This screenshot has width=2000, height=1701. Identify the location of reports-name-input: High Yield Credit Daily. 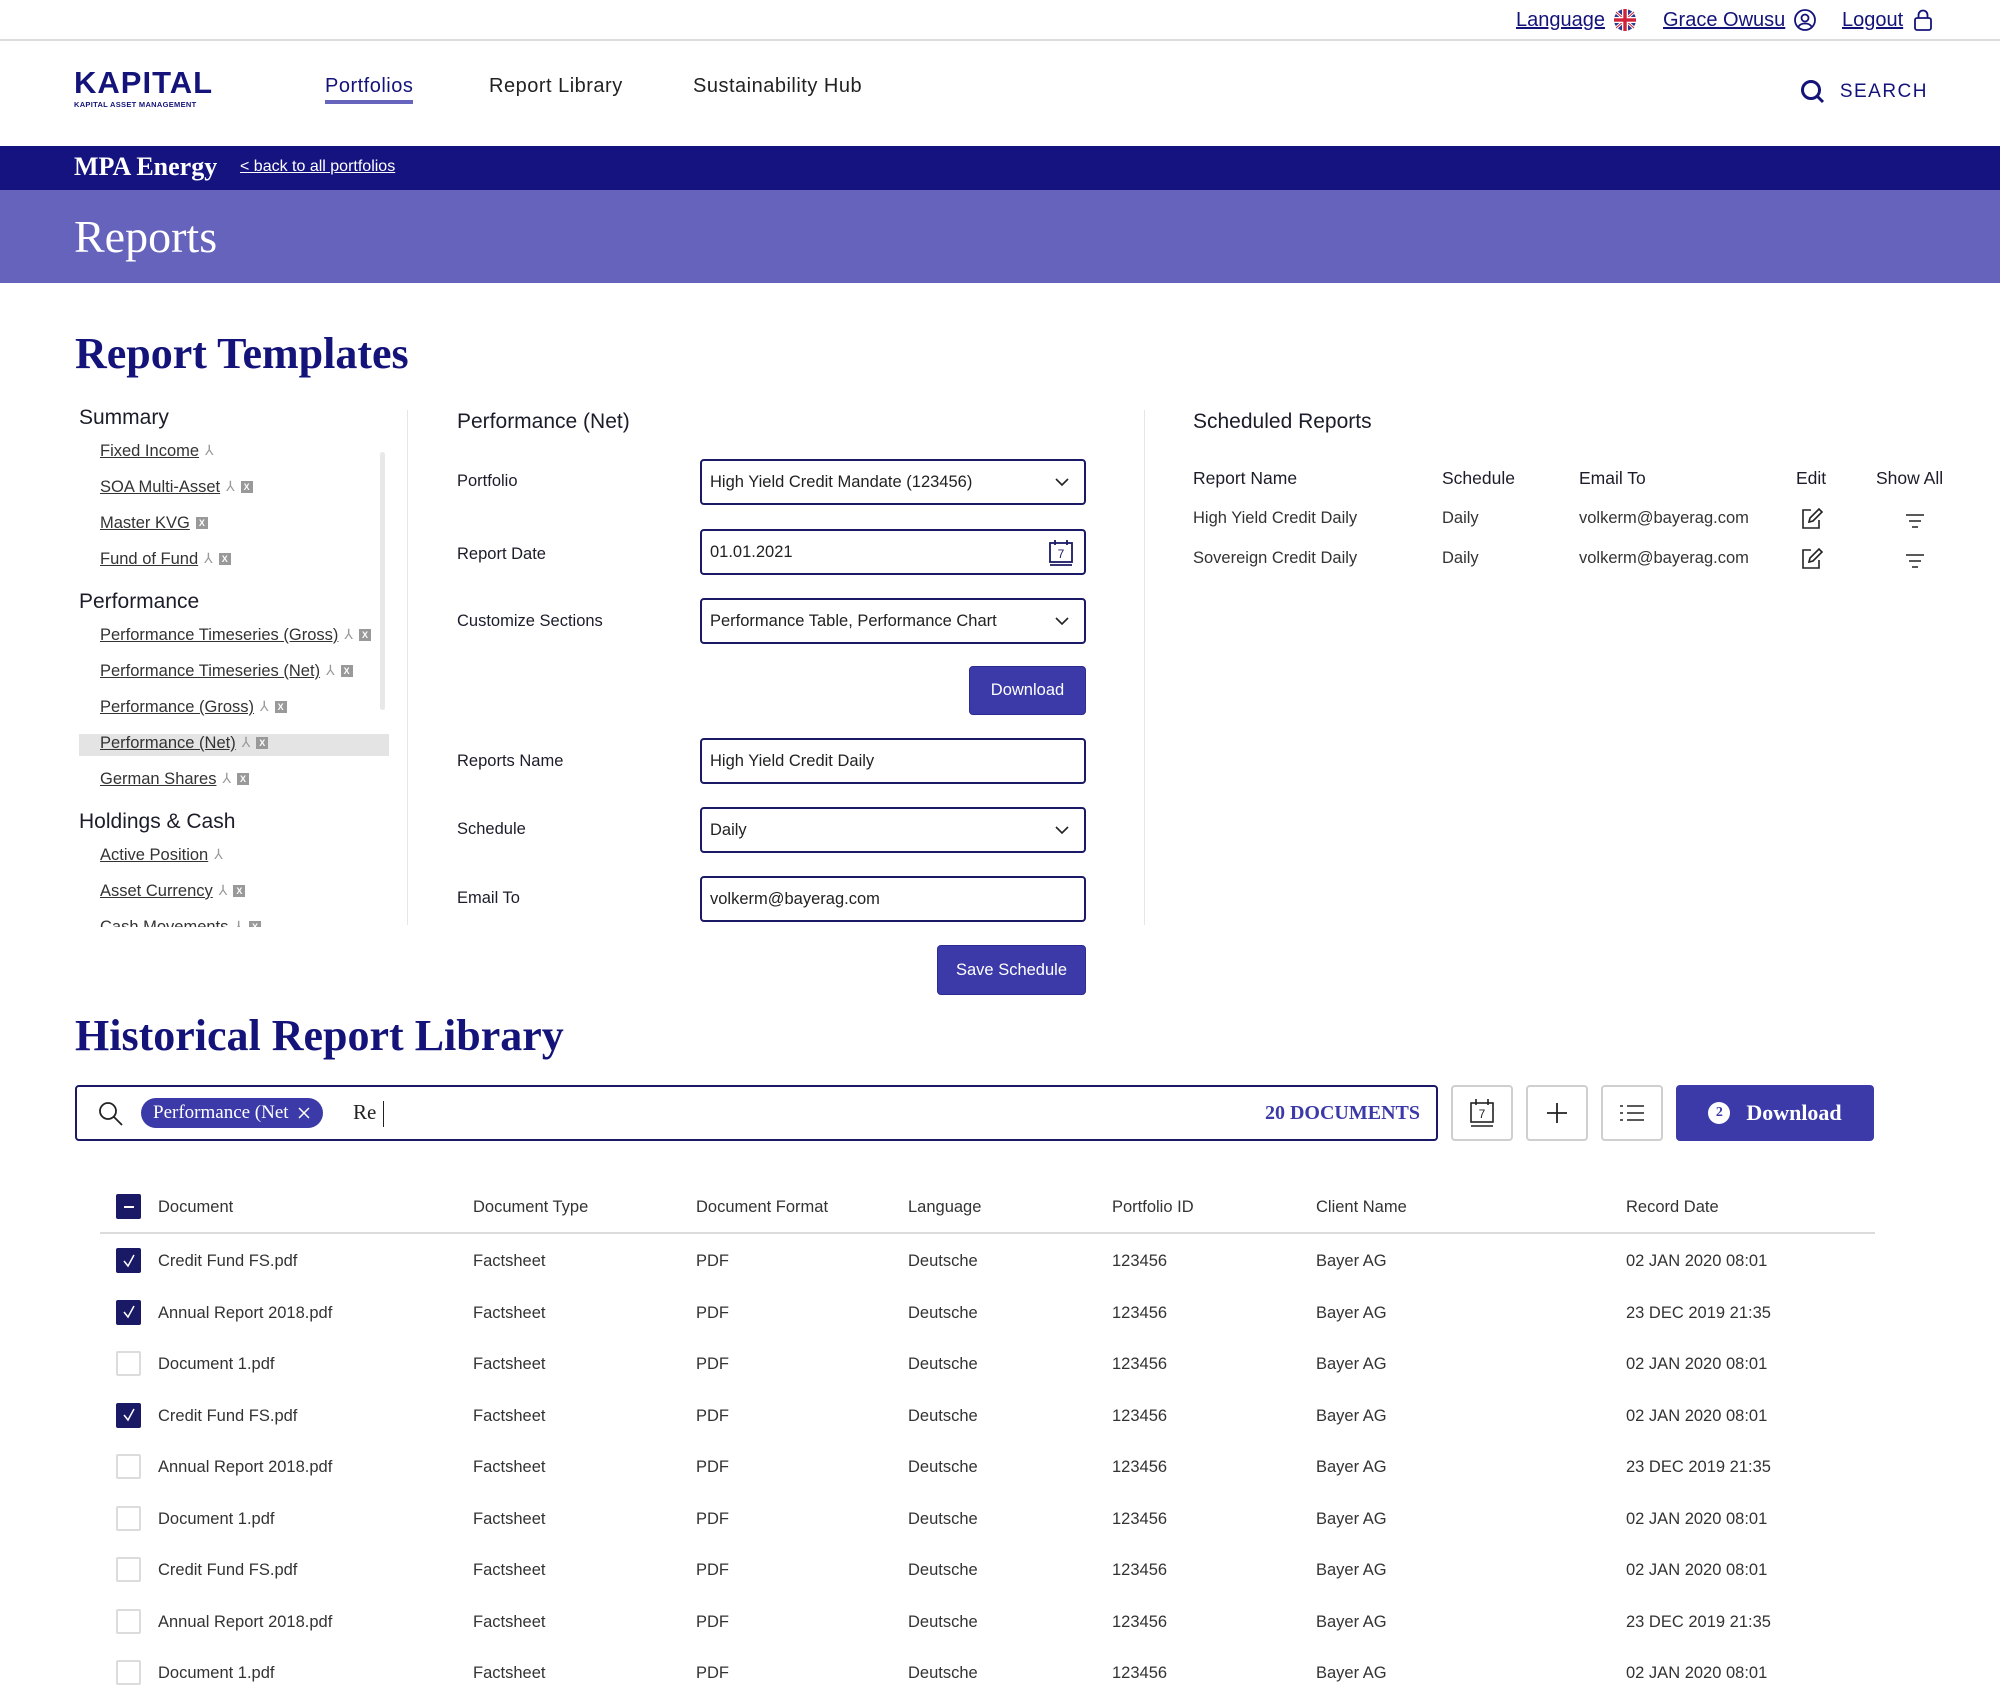
(893, 761).